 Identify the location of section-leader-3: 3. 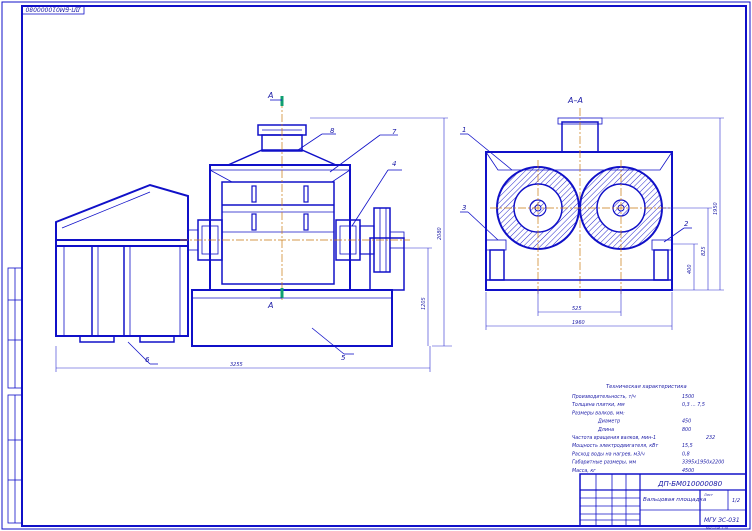
(464, 208).